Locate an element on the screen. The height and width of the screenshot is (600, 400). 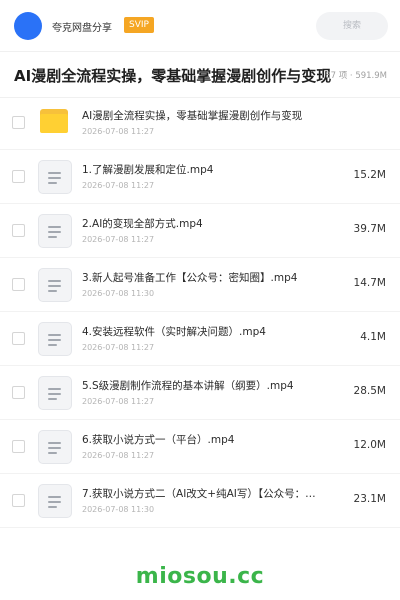
title-row: AI漫剧全流程实操，零基础掌握漫剧创作与变现 87 项 · 591.9M is located at coordinates (200, 75).